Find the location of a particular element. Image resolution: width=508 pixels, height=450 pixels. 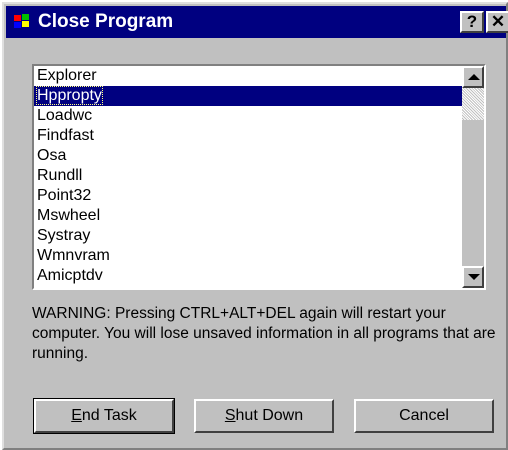

shut-down-label: hut Down is located at coordinates (269, 415).